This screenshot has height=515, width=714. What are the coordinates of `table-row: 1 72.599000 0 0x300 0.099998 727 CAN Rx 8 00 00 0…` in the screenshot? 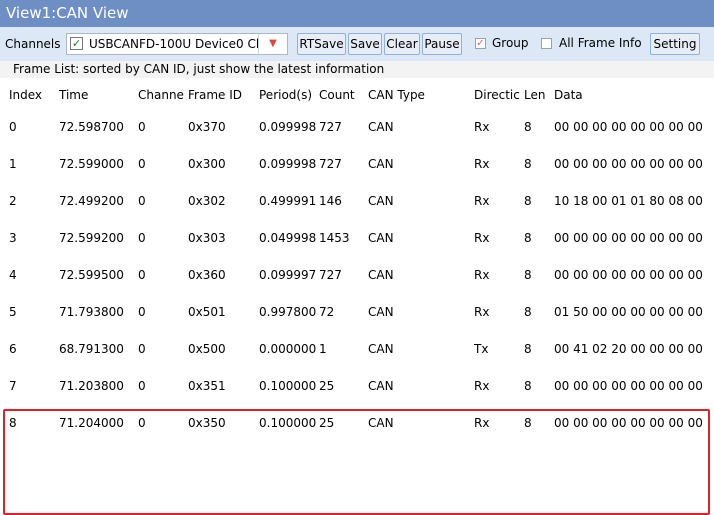 It's located at (357, 163).